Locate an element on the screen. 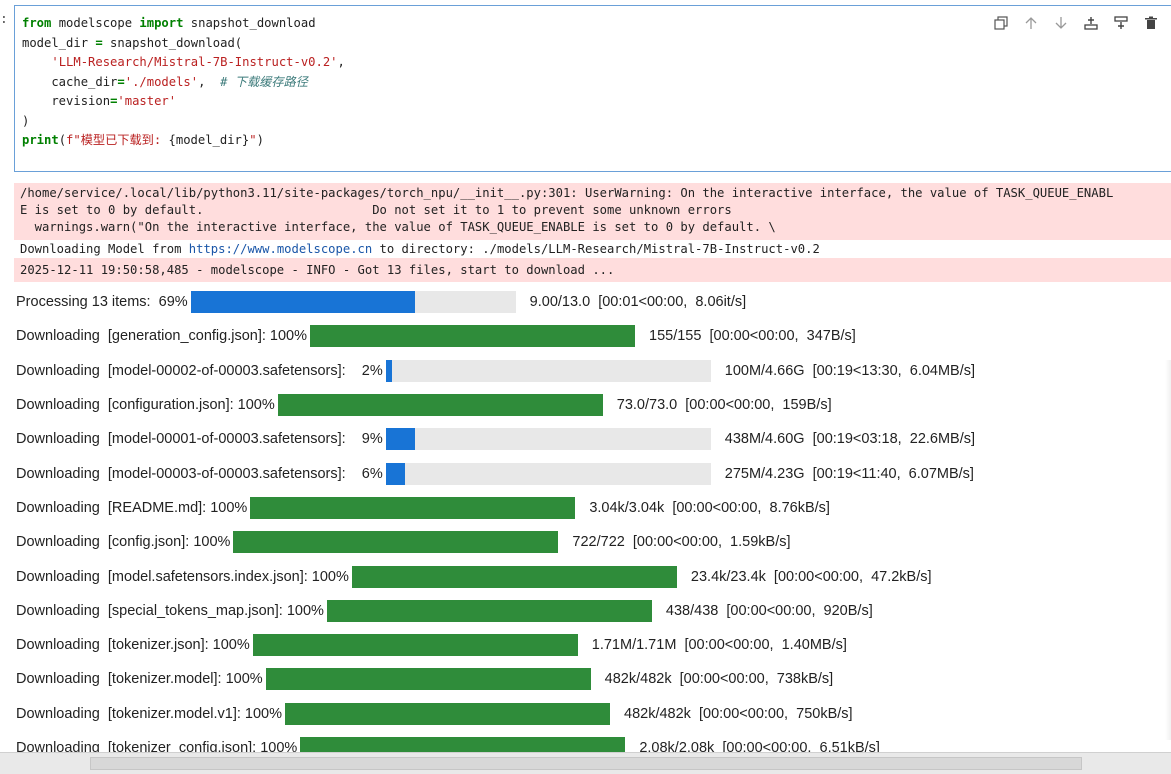 This screenshot has width=1171, height=774. progress-status: 100M/4.66G [00:19<13:30, 6.04MB/s] is located at coordinates (850, 370).